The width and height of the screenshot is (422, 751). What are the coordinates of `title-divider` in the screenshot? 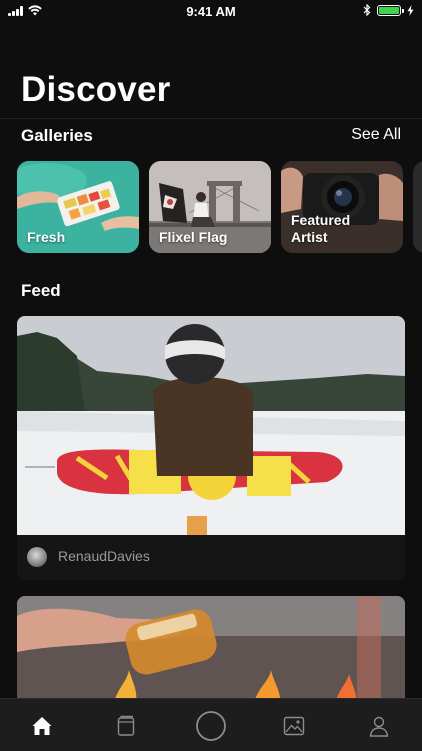 It's located at (211, 118).